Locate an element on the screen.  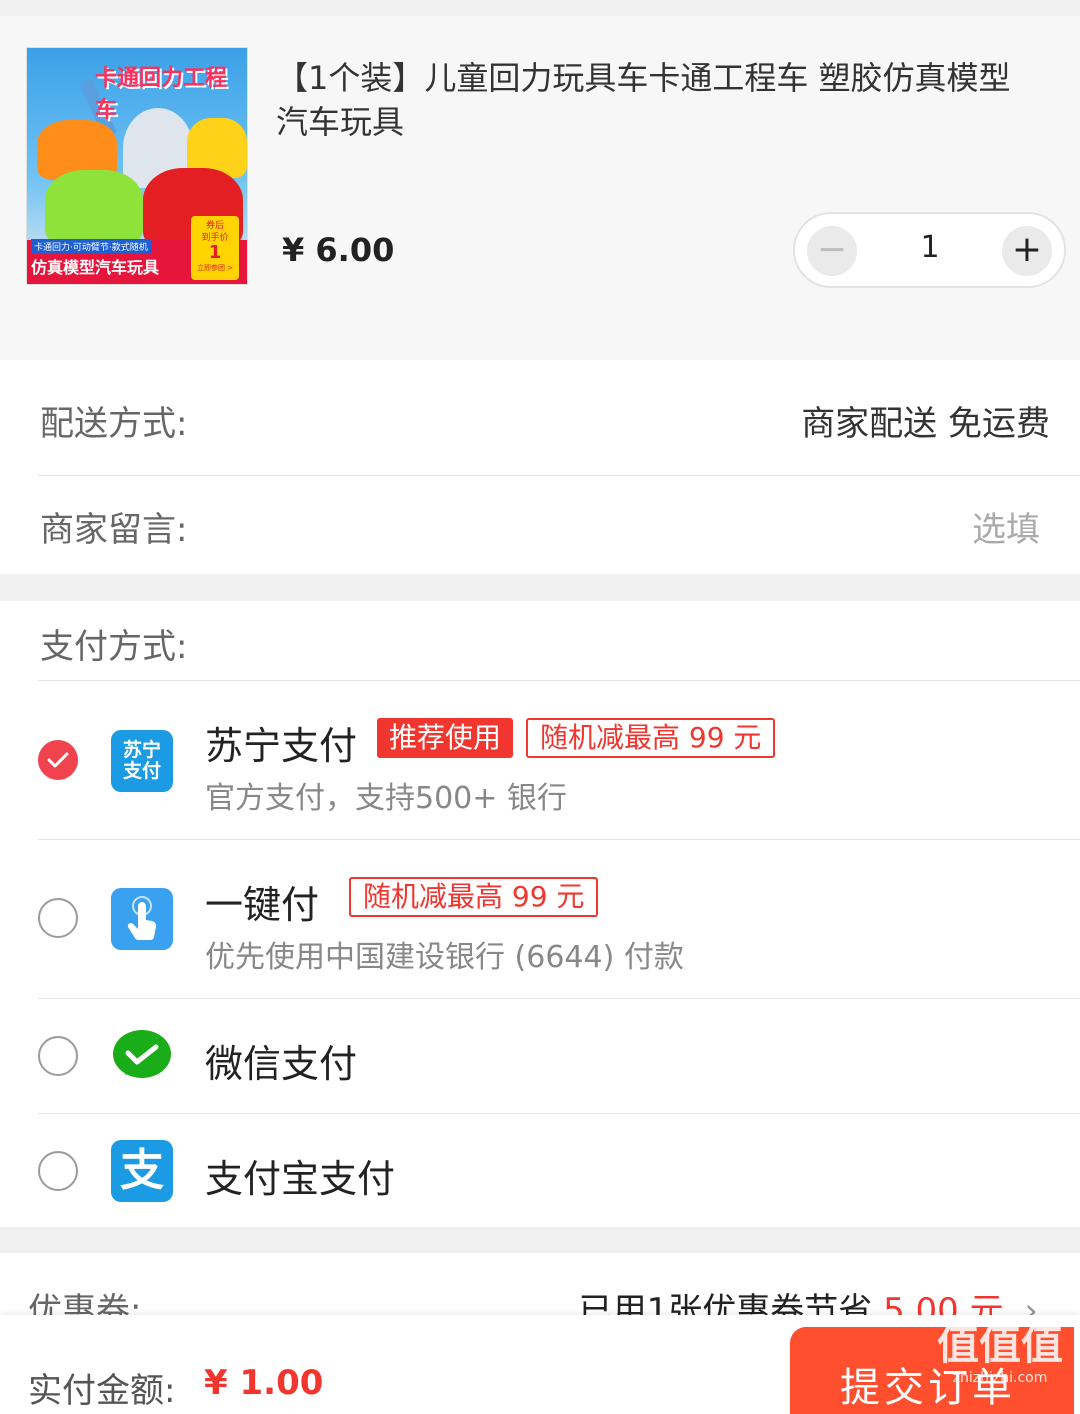
payment-option-wechat: 微信支付 is located at coordinates (540, 1056).